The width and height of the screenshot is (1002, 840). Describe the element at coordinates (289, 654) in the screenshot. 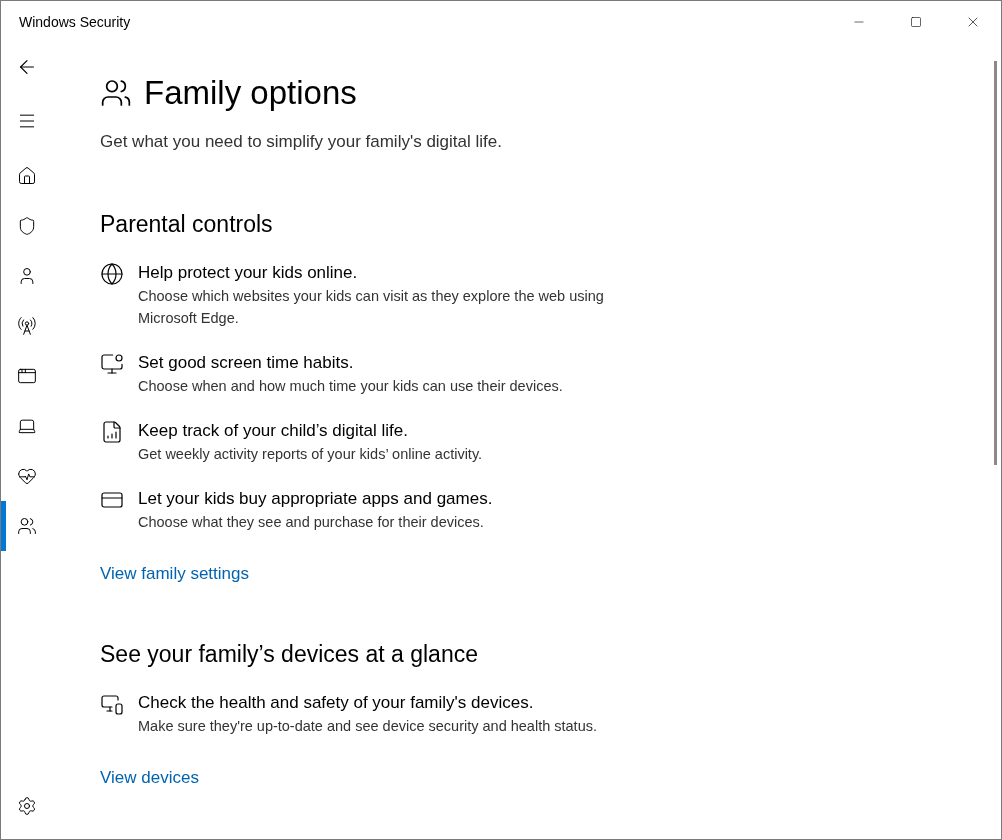

I see `section-heading: See your family’s devices at a glance` at that location.